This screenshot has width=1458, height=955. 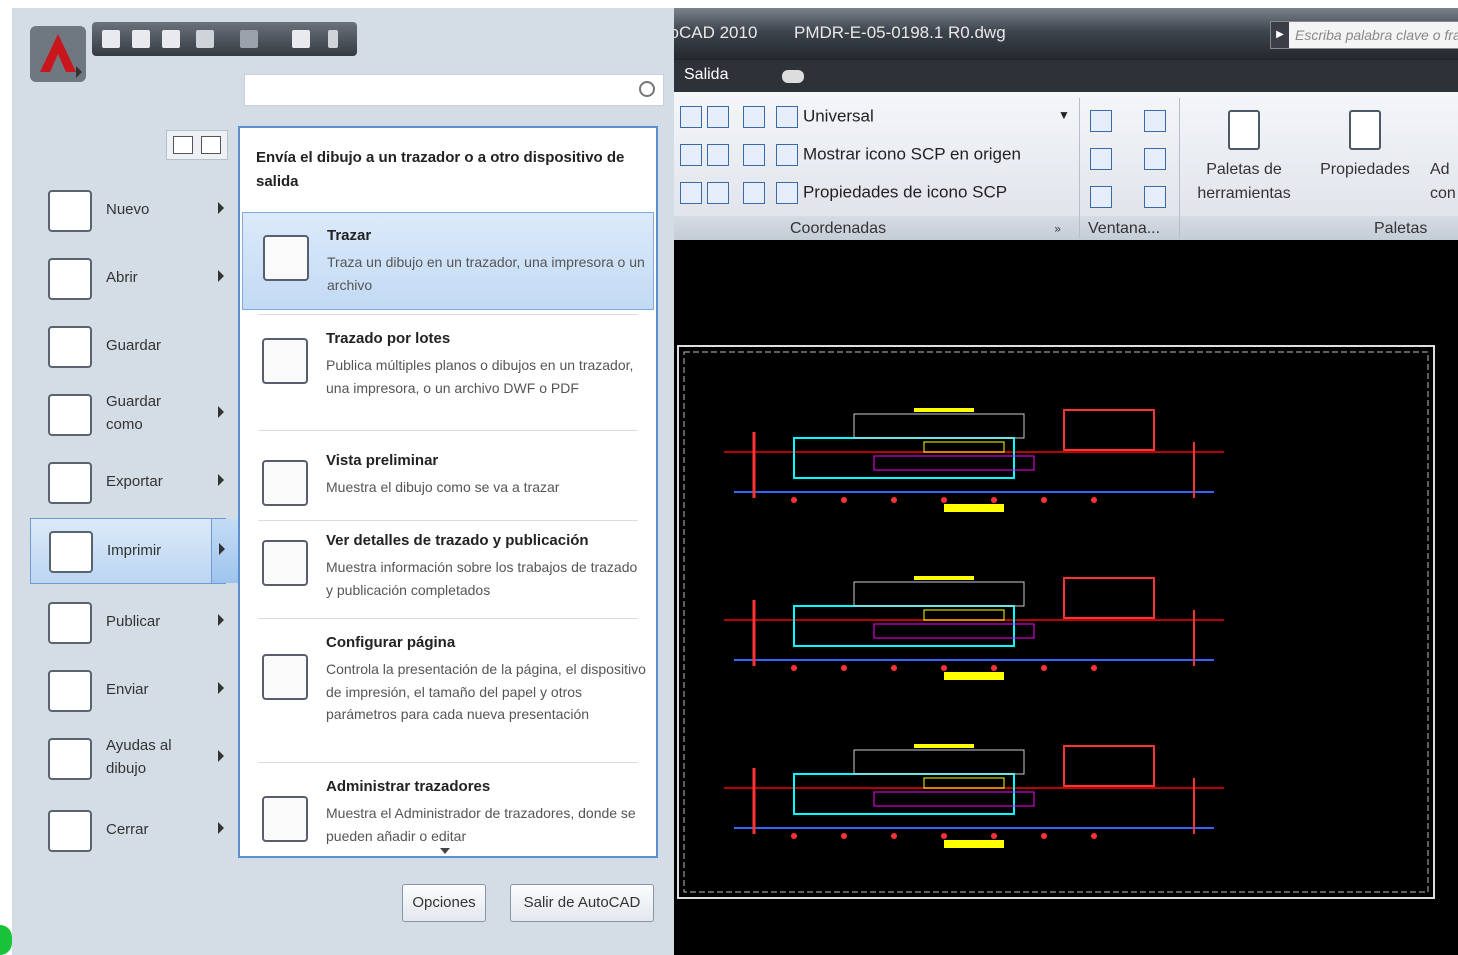 I want to click on ucs-icon-properties-button: Propiedades de icono SCP, so click(x=905, y=191).